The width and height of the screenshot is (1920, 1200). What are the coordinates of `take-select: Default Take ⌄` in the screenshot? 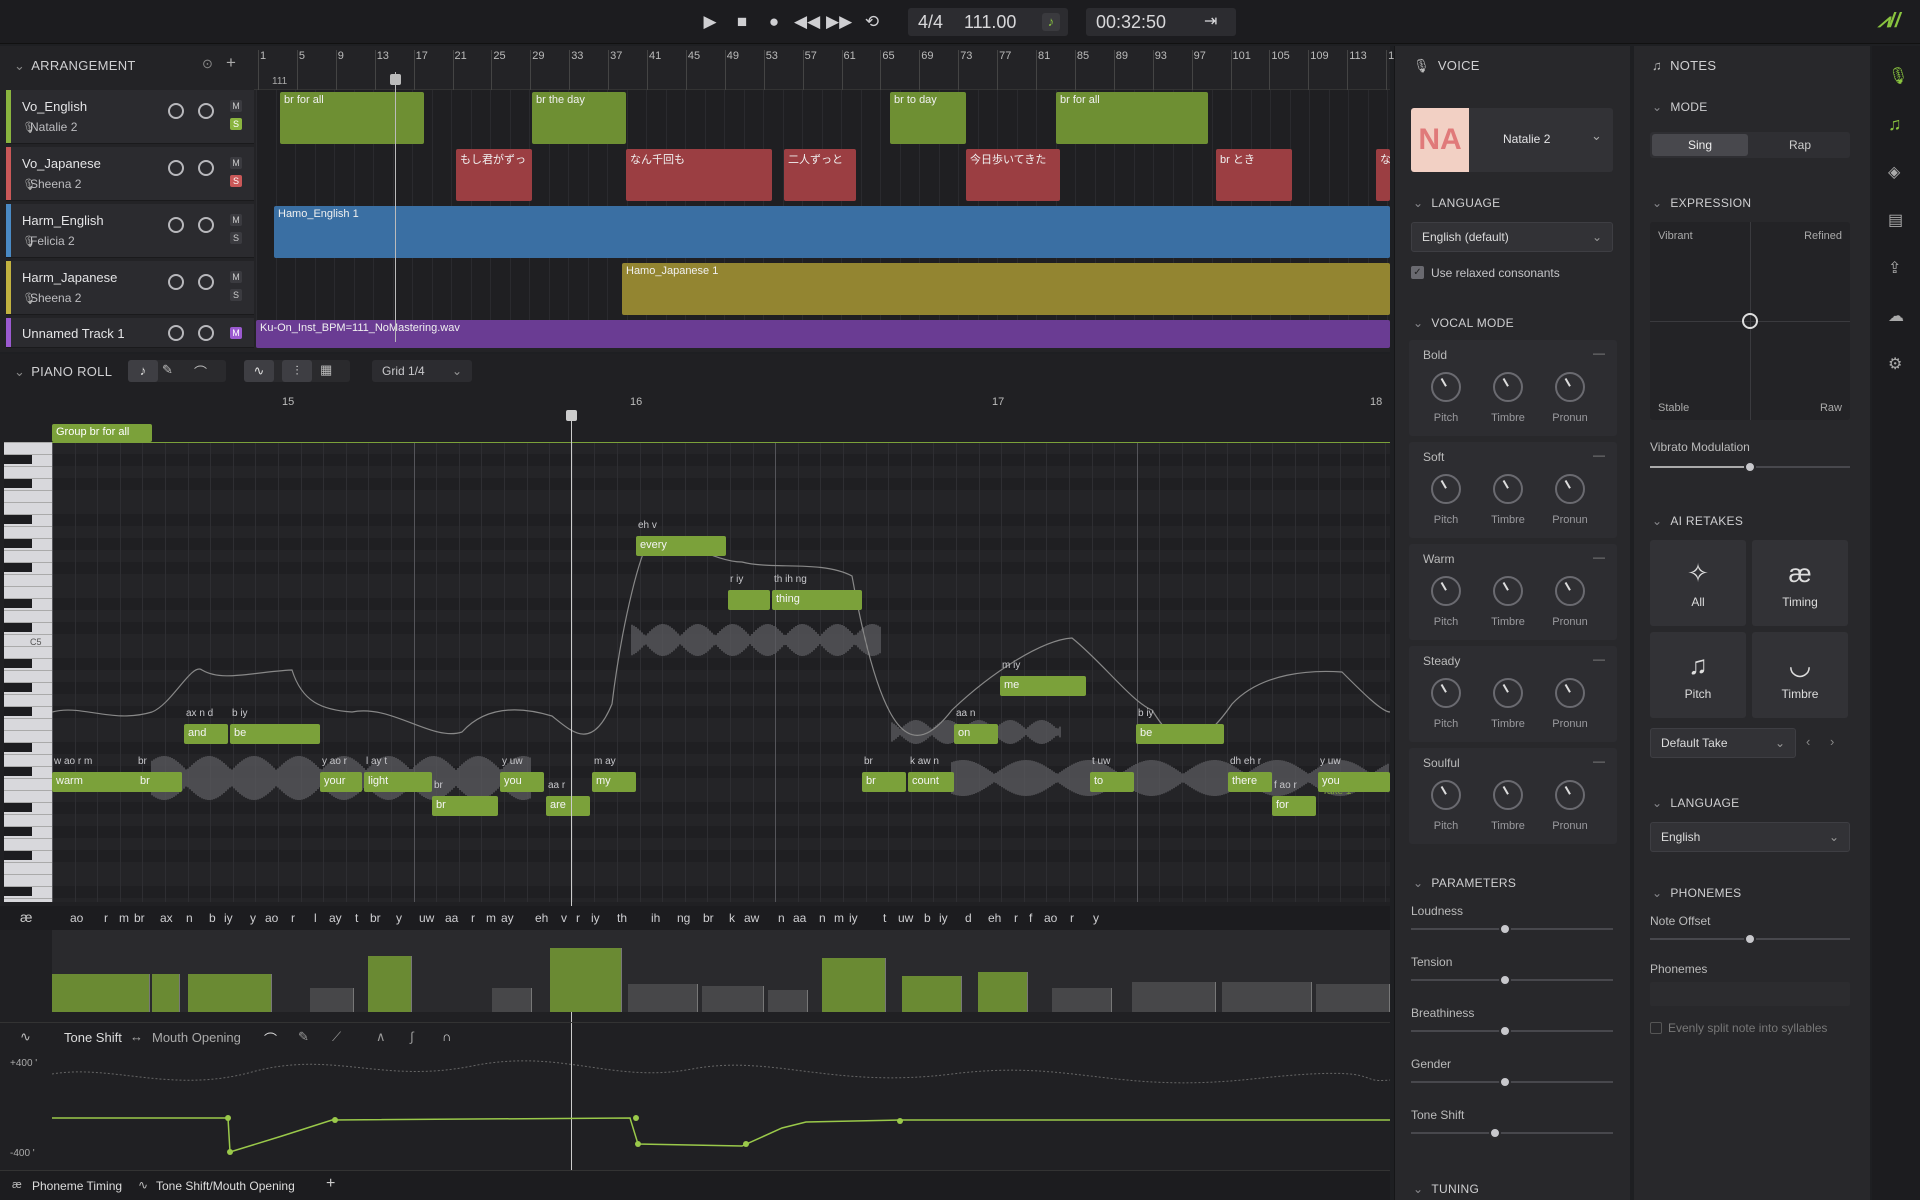 It's located at (1723, 743).